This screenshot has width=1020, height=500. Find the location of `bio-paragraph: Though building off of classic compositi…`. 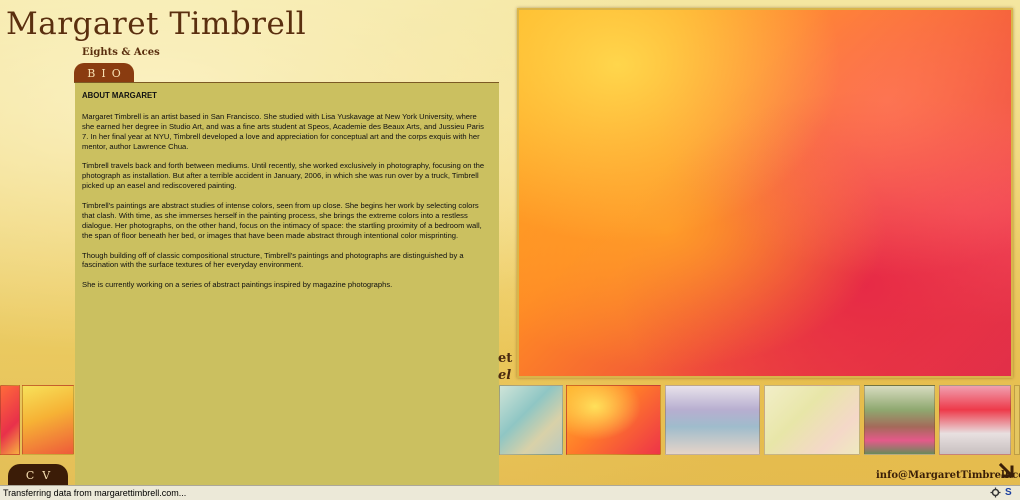

bio-paragraph: Though building off of classic compositi… is located at coordinates (273, 260).